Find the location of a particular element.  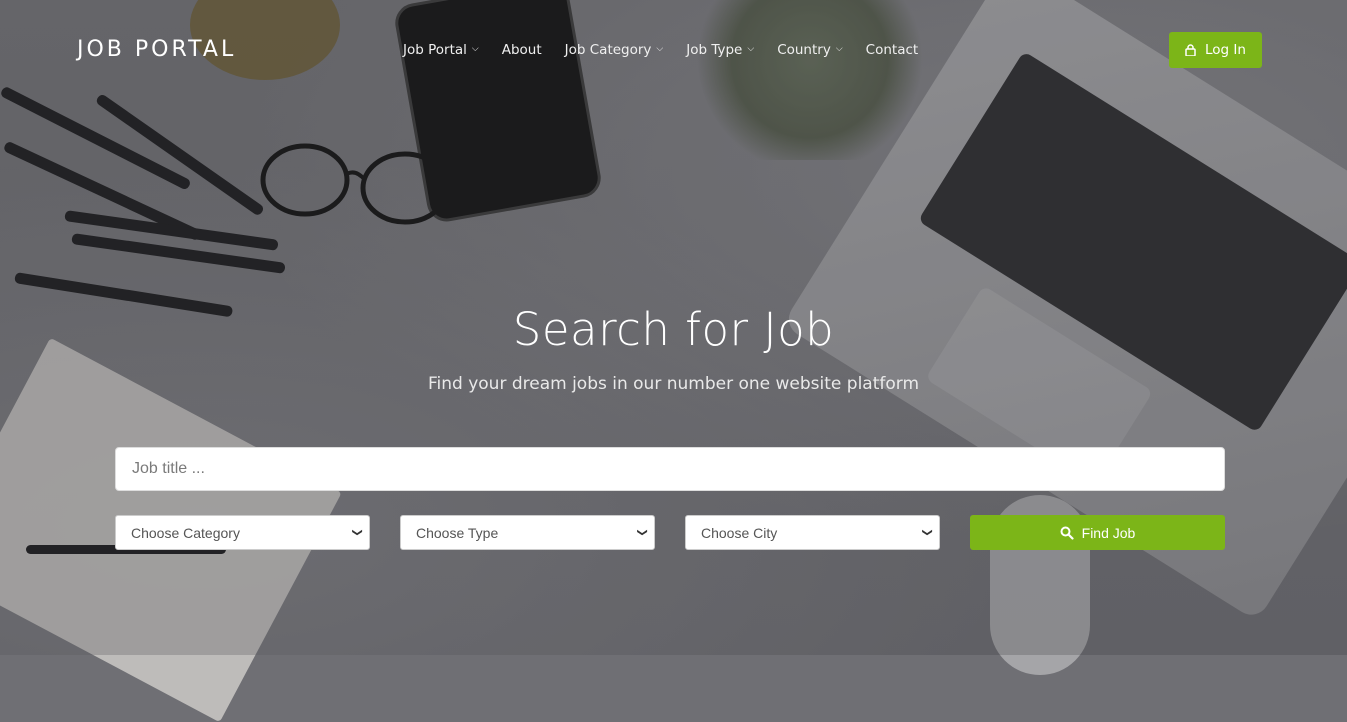

login-button: Log In is located at coordinates (1215, 50).